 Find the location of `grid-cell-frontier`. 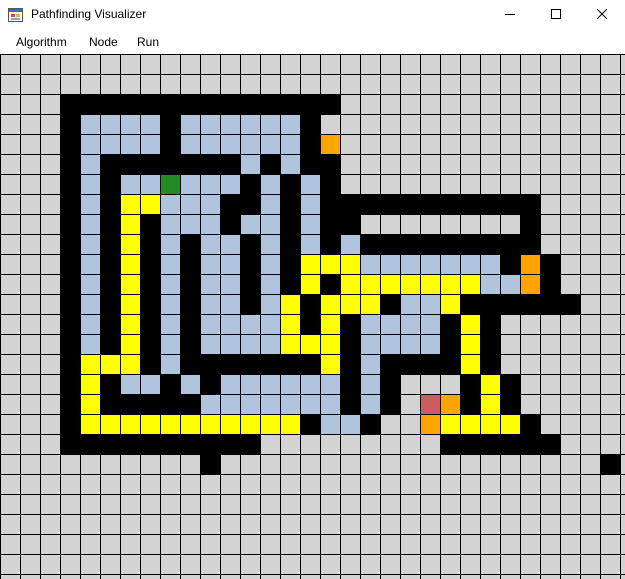

grid-cell-frontier is located at coordinates (530, 264).